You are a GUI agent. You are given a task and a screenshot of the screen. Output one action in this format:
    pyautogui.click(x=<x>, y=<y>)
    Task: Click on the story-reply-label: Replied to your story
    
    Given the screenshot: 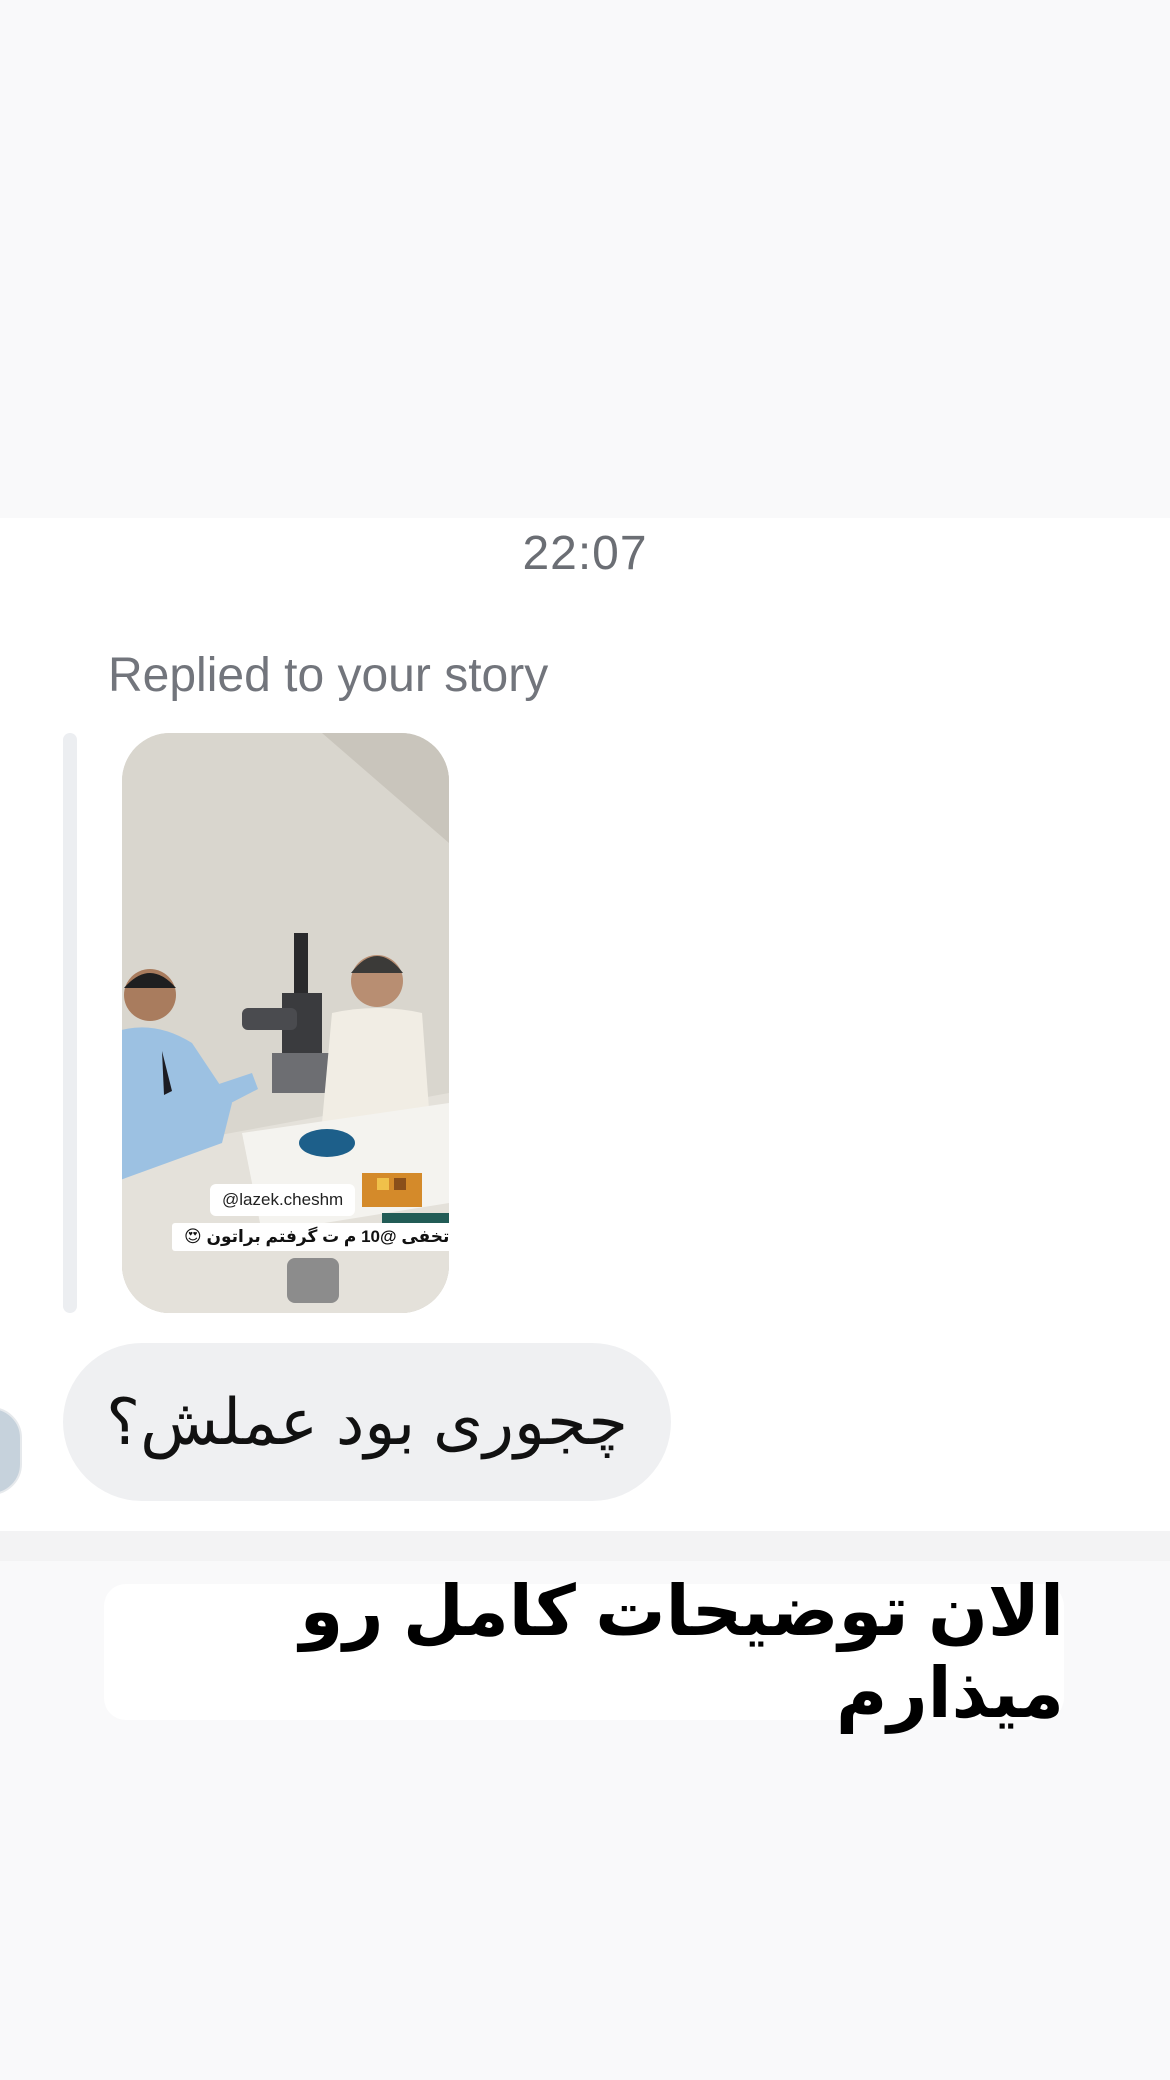 What is the action you would take?
    pyautogui.click(x=328, y=675)
    